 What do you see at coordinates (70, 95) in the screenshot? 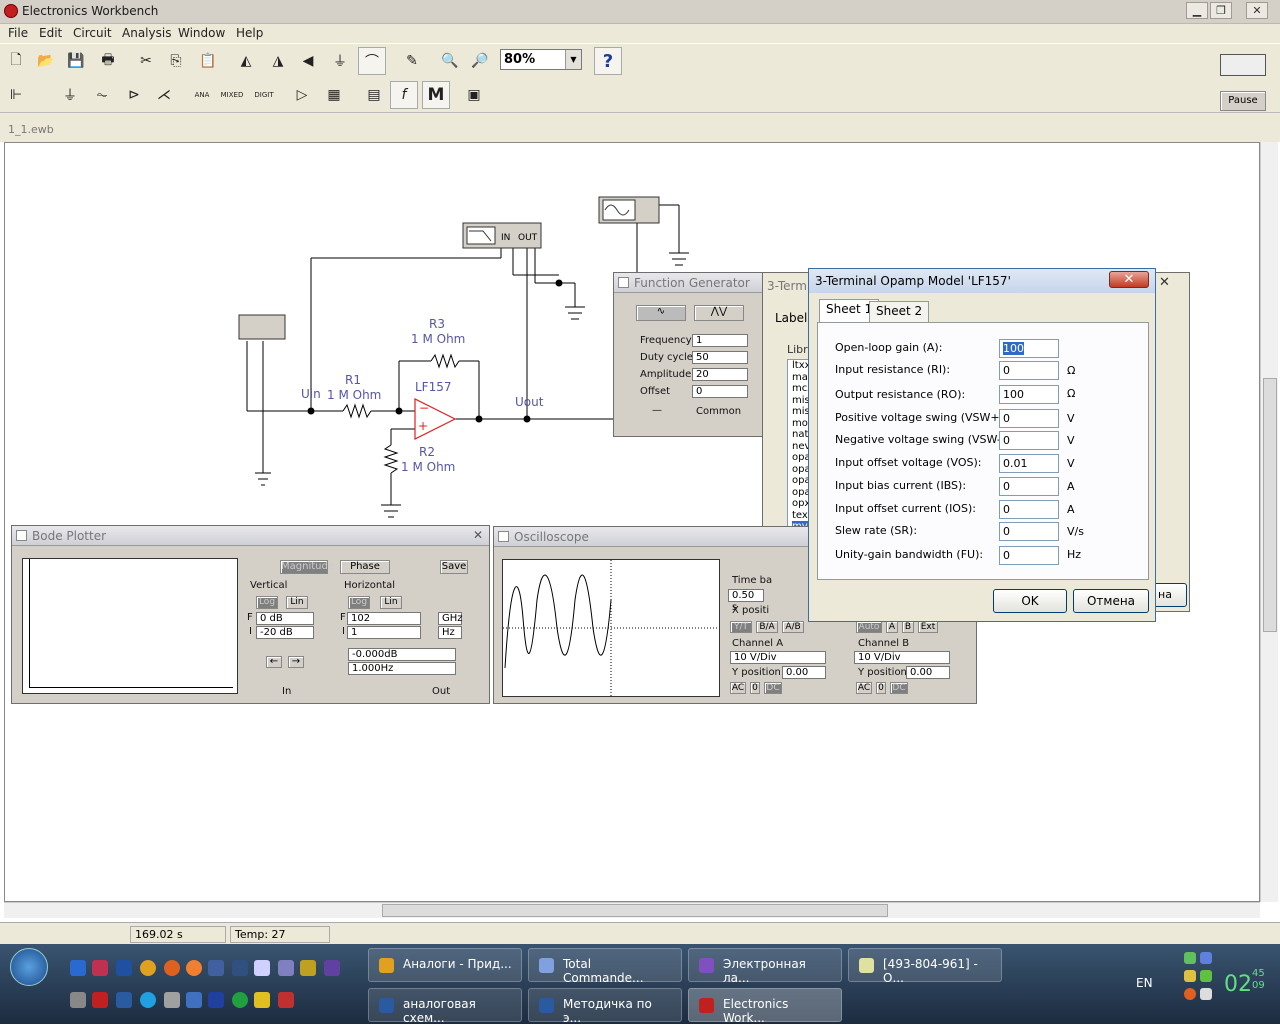
I see `sources-bin-icon: ⏚` at bounding box center [70, 95].